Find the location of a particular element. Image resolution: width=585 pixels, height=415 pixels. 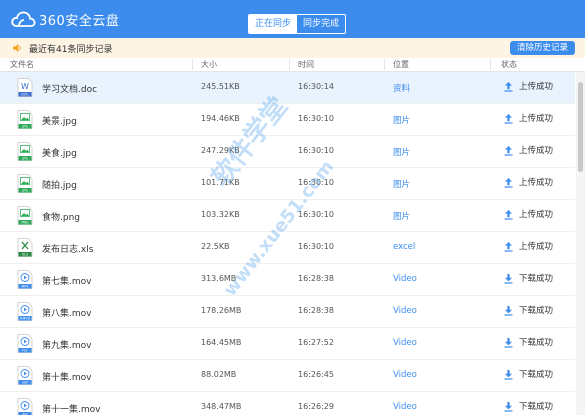

tab-syncing: 正在同步 is located at coordinates (273, 24).